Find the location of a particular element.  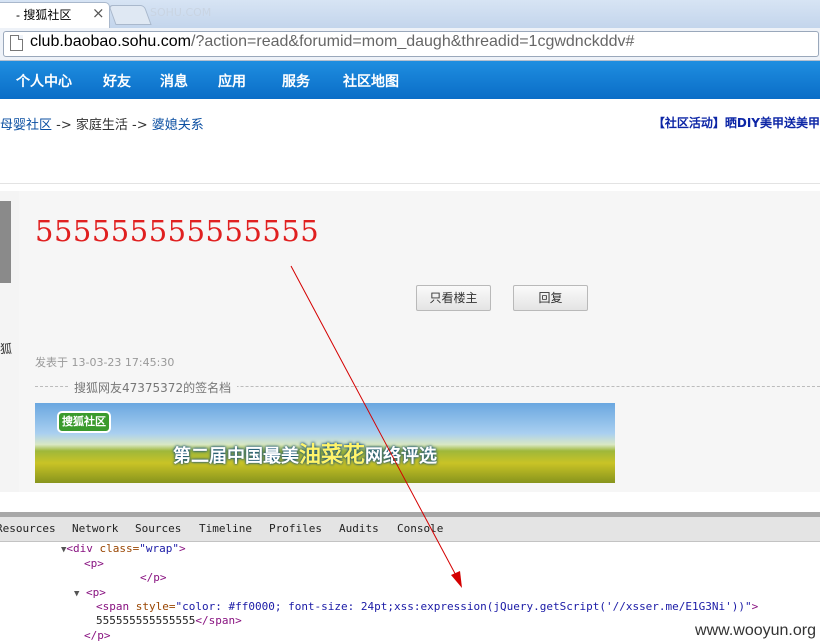

nav-item-personal-center: 个人中心 is located at coordinates (44, 81).